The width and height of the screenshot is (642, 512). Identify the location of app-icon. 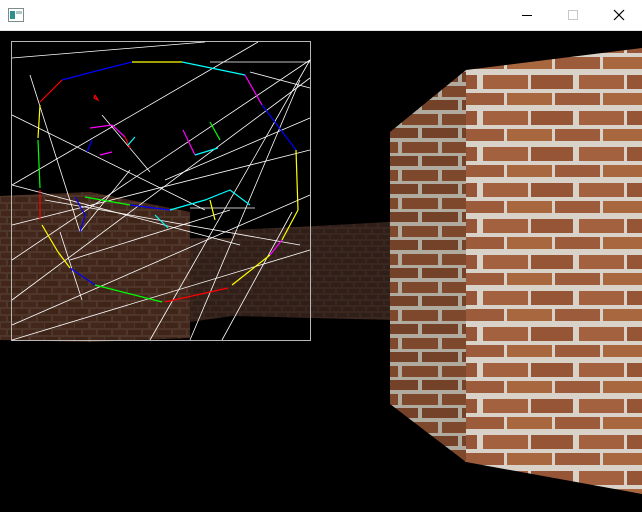
(16, 15).